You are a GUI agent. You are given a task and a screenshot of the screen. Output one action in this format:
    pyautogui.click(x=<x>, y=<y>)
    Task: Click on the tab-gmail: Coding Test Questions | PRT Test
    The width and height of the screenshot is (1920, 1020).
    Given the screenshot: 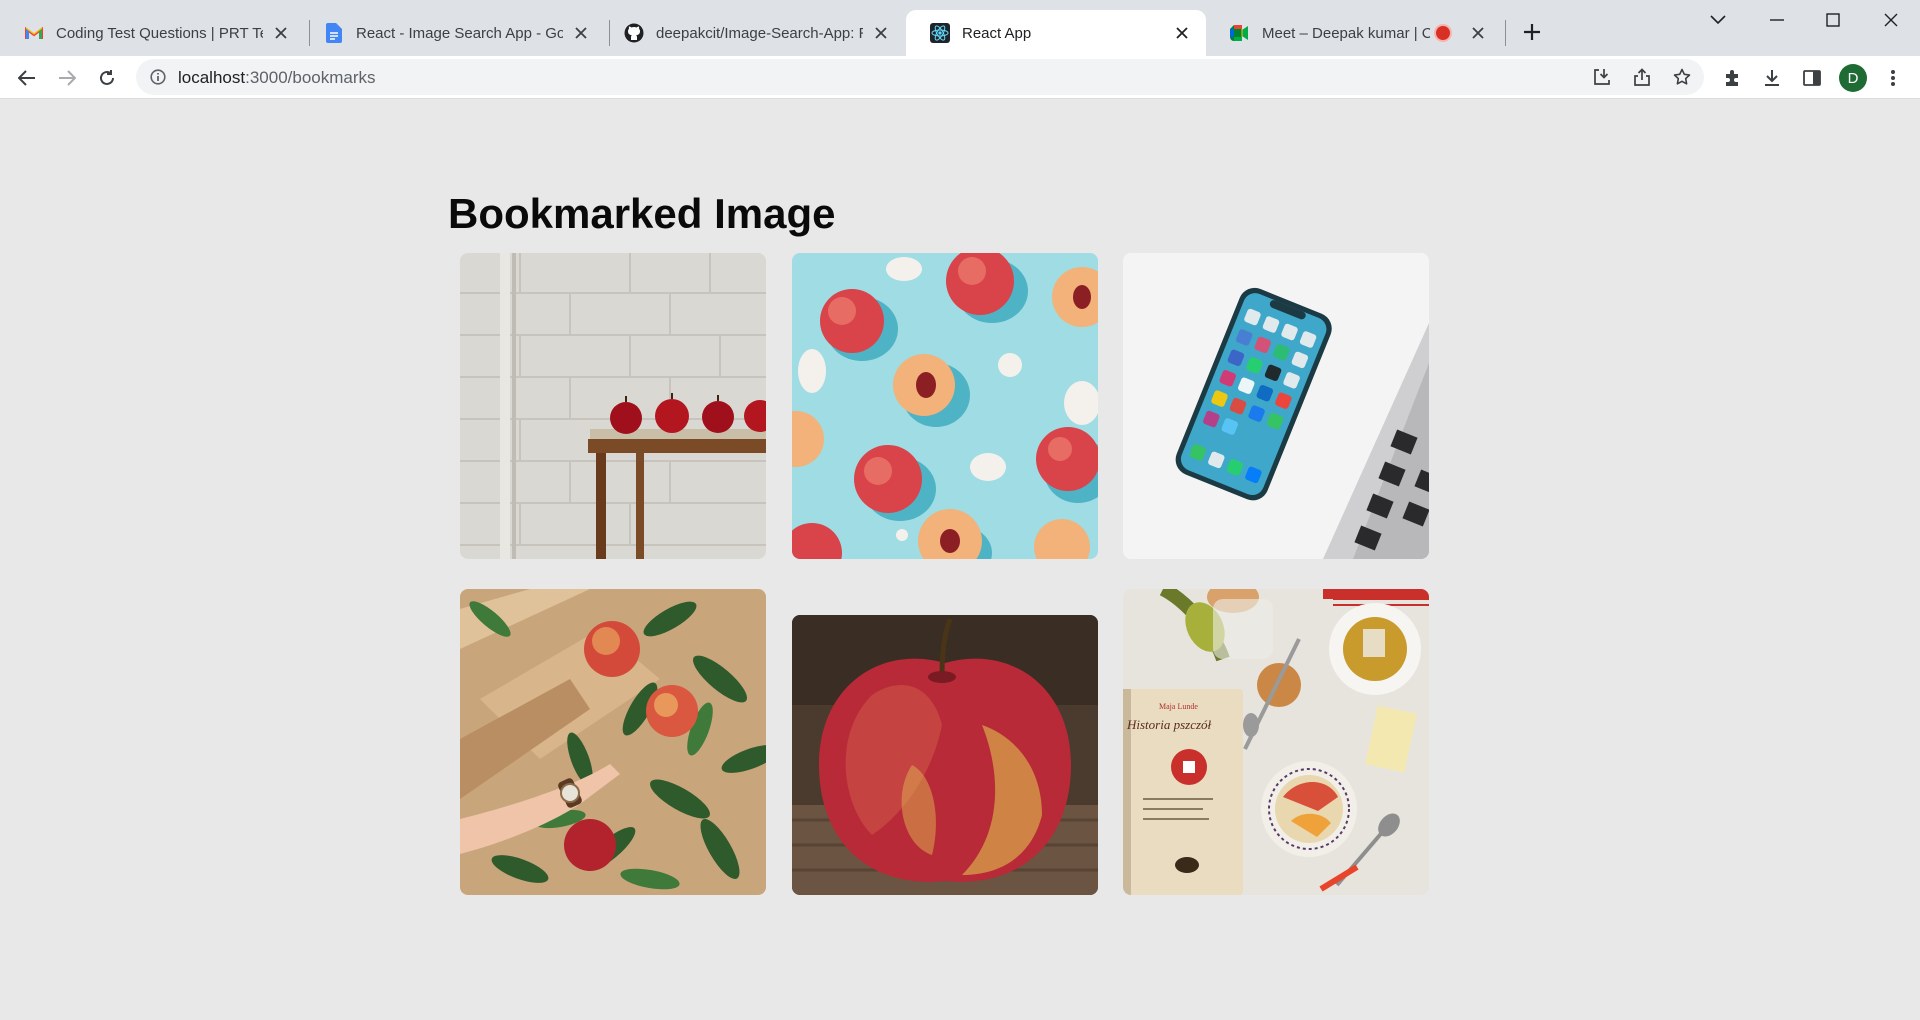 What is the action you would take?
    pyautogui.click(x=152, y=33)
    